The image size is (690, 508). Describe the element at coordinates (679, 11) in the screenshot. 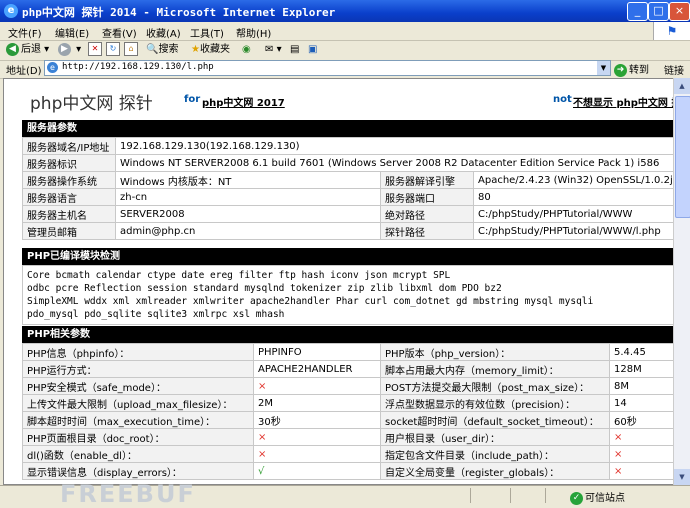

I see `close-button: ×` at that location.